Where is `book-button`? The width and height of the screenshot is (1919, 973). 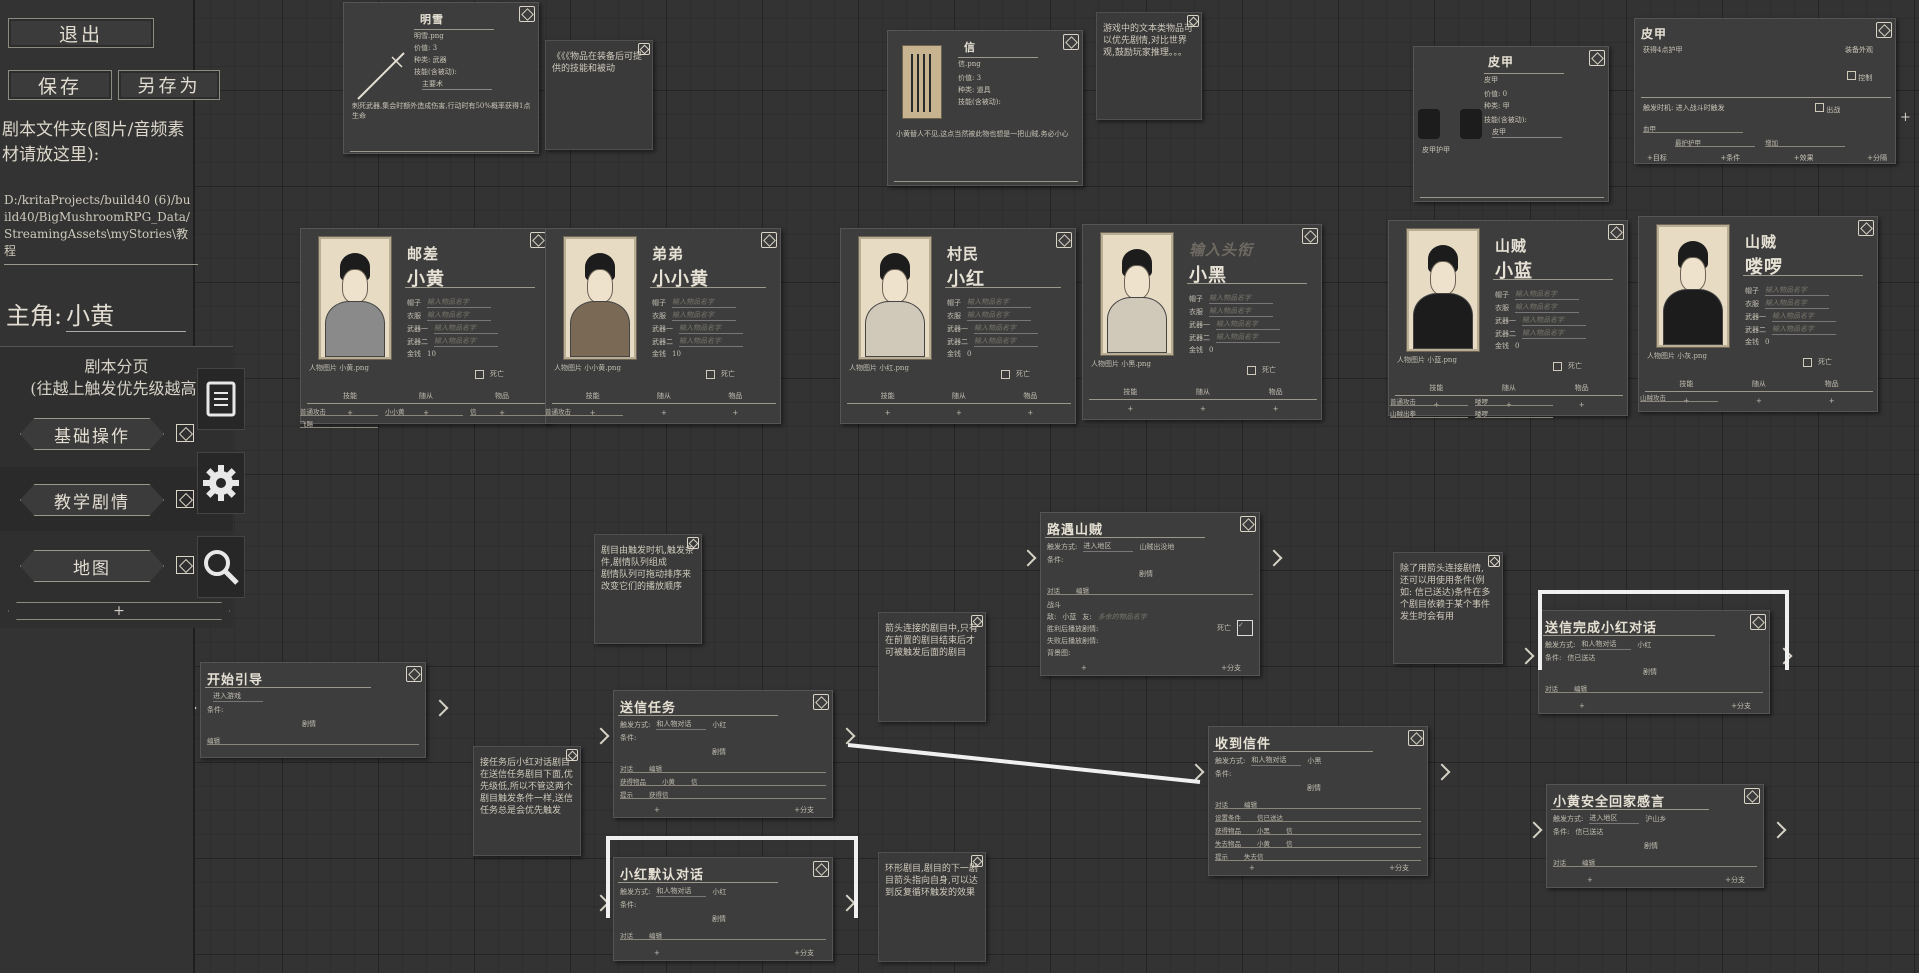 book-button is located at coordinates (221, 399).